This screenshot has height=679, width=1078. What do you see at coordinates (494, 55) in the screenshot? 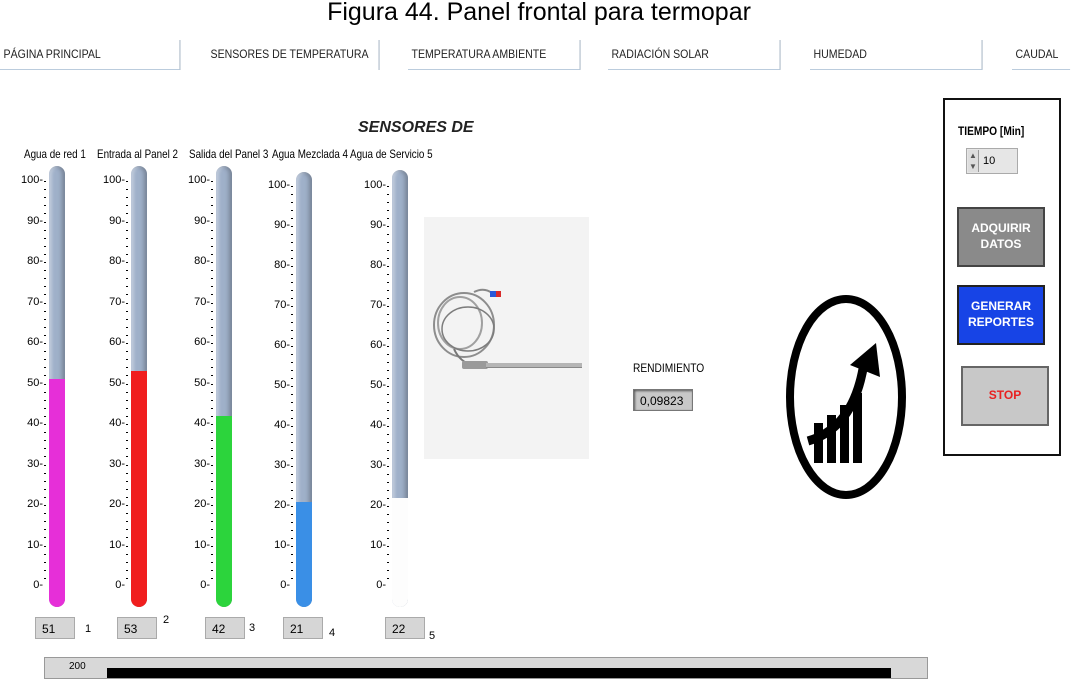
I see `tab-temperatura-ambiente: TEMPERATURA AMBIENTE` at bounding box center [494, 55].